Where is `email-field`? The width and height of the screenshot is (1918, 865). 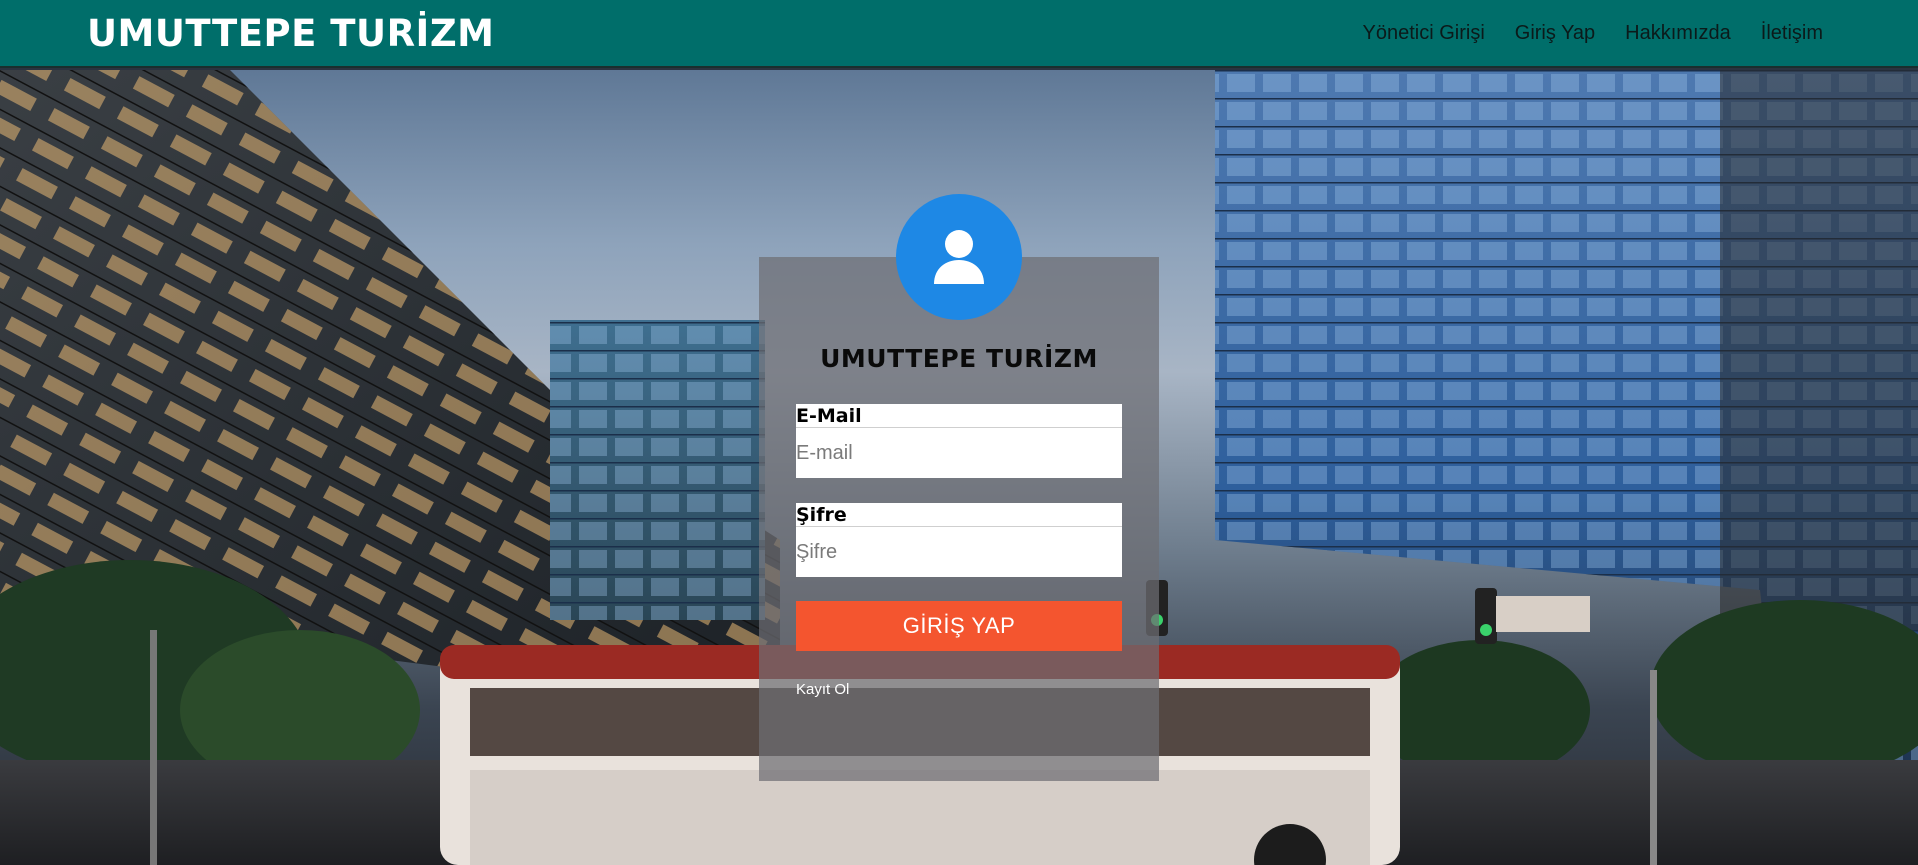
email-field is located at coordinates (959, 453).